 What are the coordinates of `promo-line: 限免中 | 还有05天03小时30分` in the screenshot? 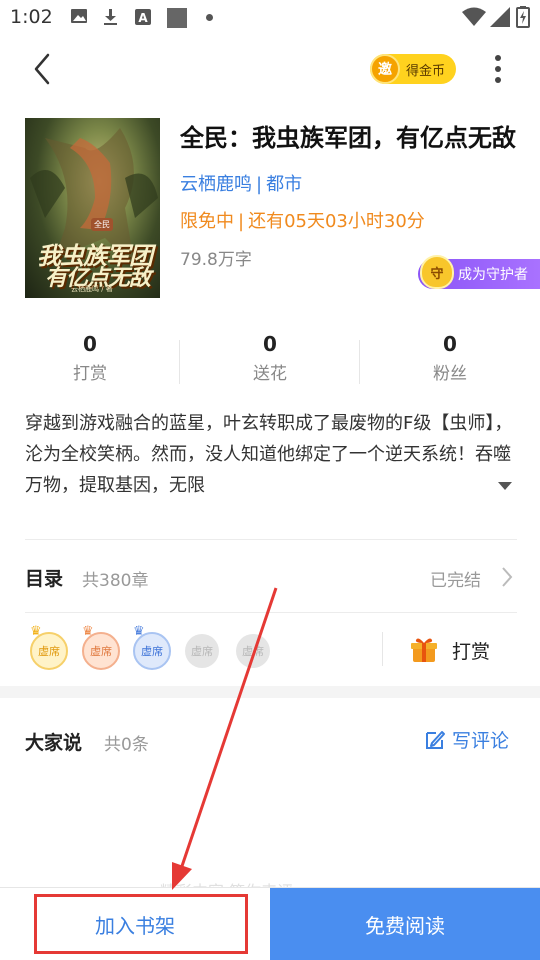 It's located at (302, 220).